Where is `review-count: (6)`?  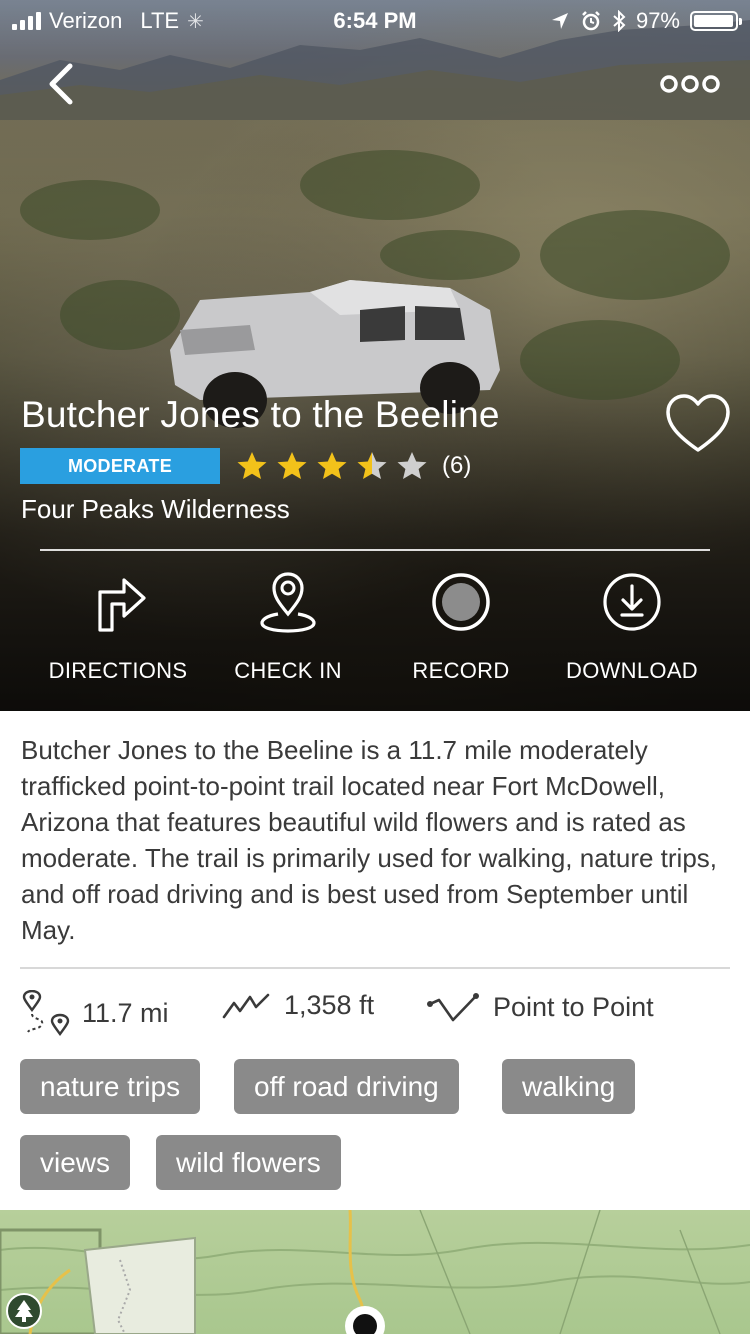
review-count: (6) is located at coordinates (456, 466).